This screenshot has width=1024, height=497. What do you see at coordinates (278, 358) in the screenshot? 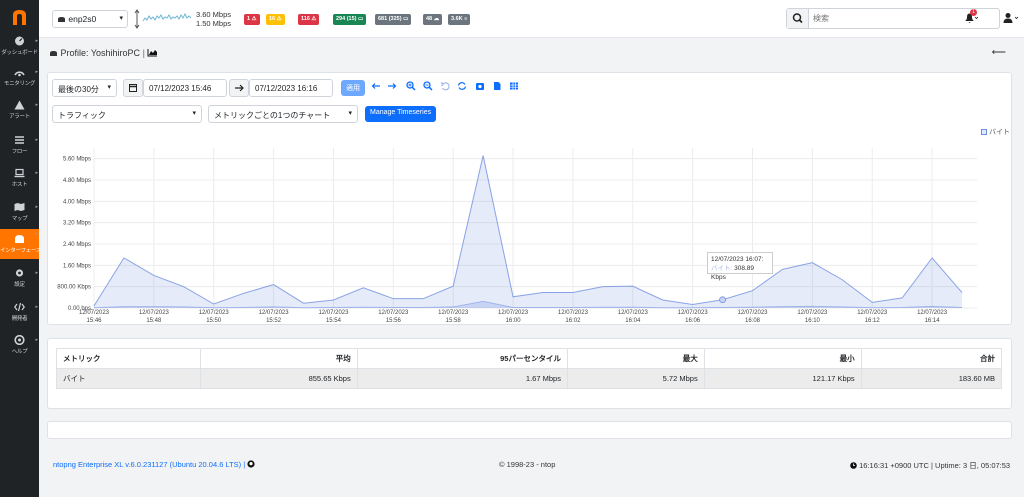
I see `column-header: 平均` at bounding box center [278, 358].